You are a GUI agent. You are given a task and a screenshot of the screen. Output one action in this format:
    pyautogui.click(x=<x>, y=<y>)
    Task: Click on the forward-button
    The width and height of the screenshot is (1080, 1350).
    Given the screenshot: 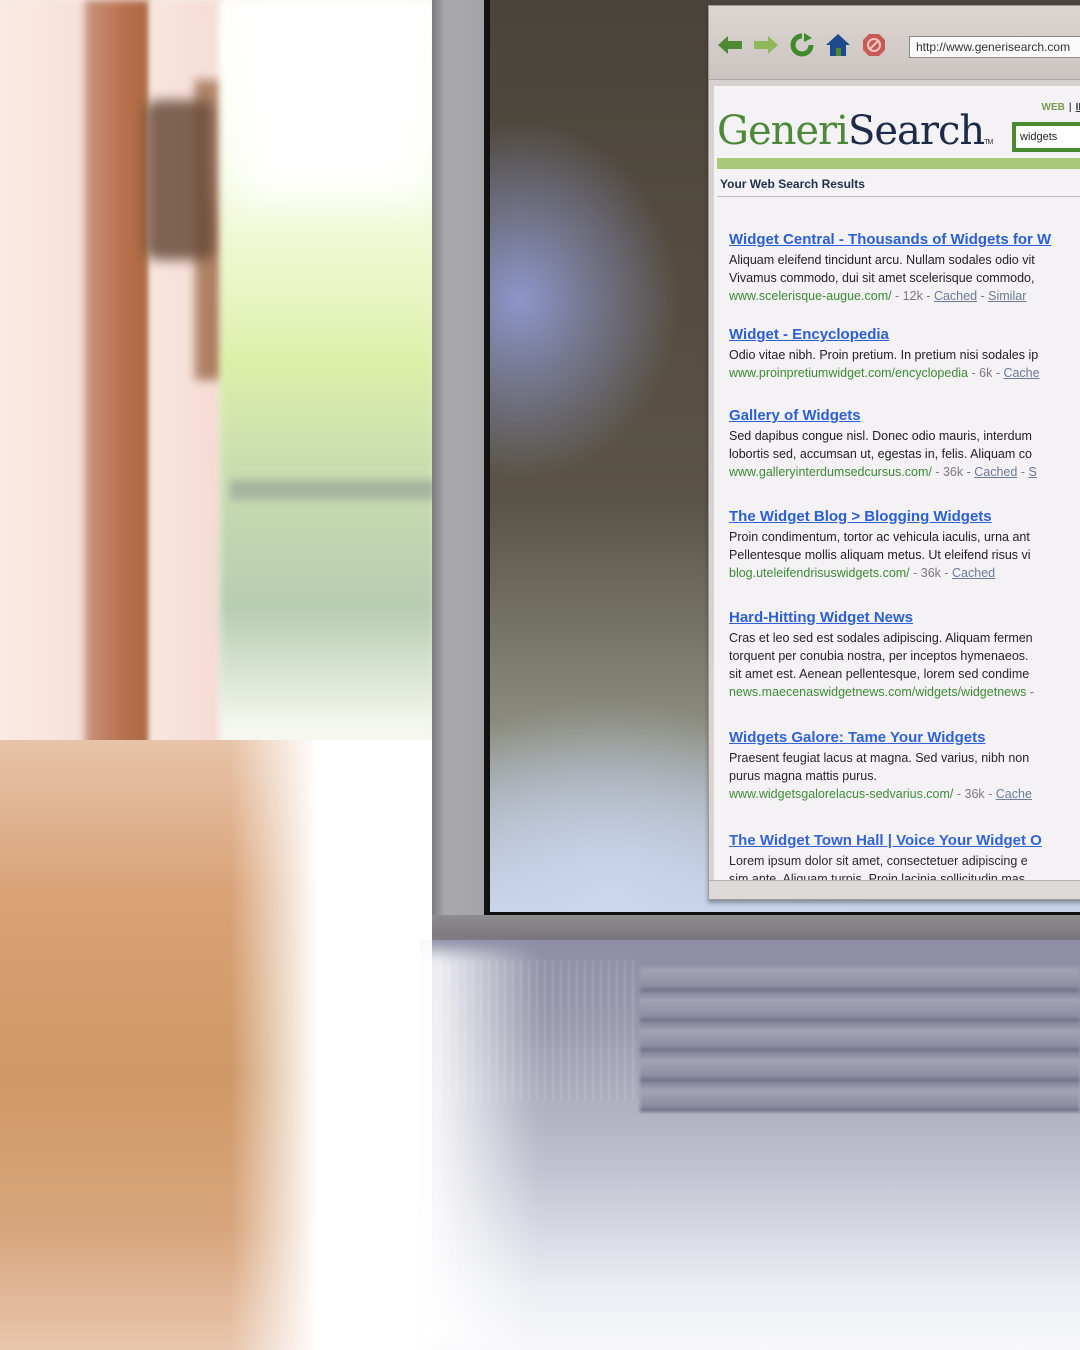 What is the action you would take?
    pyautogui.click(x=766, y=45)
    